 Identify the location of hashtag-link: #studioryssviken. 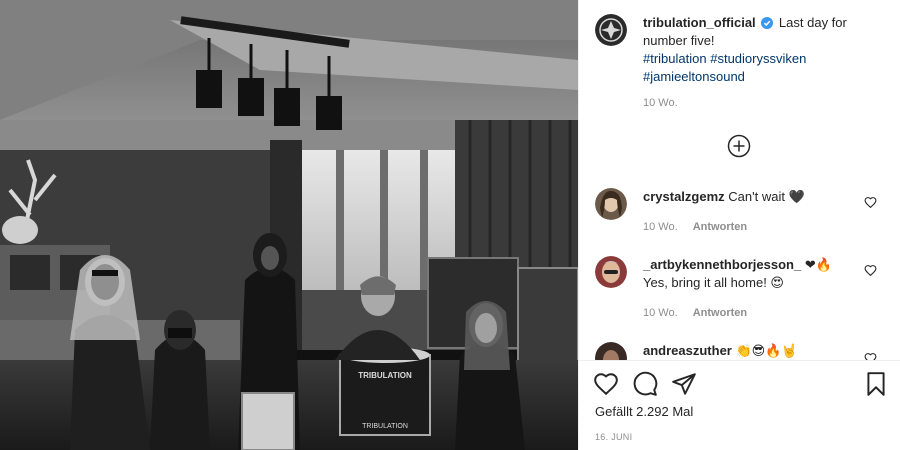
(758, 58).